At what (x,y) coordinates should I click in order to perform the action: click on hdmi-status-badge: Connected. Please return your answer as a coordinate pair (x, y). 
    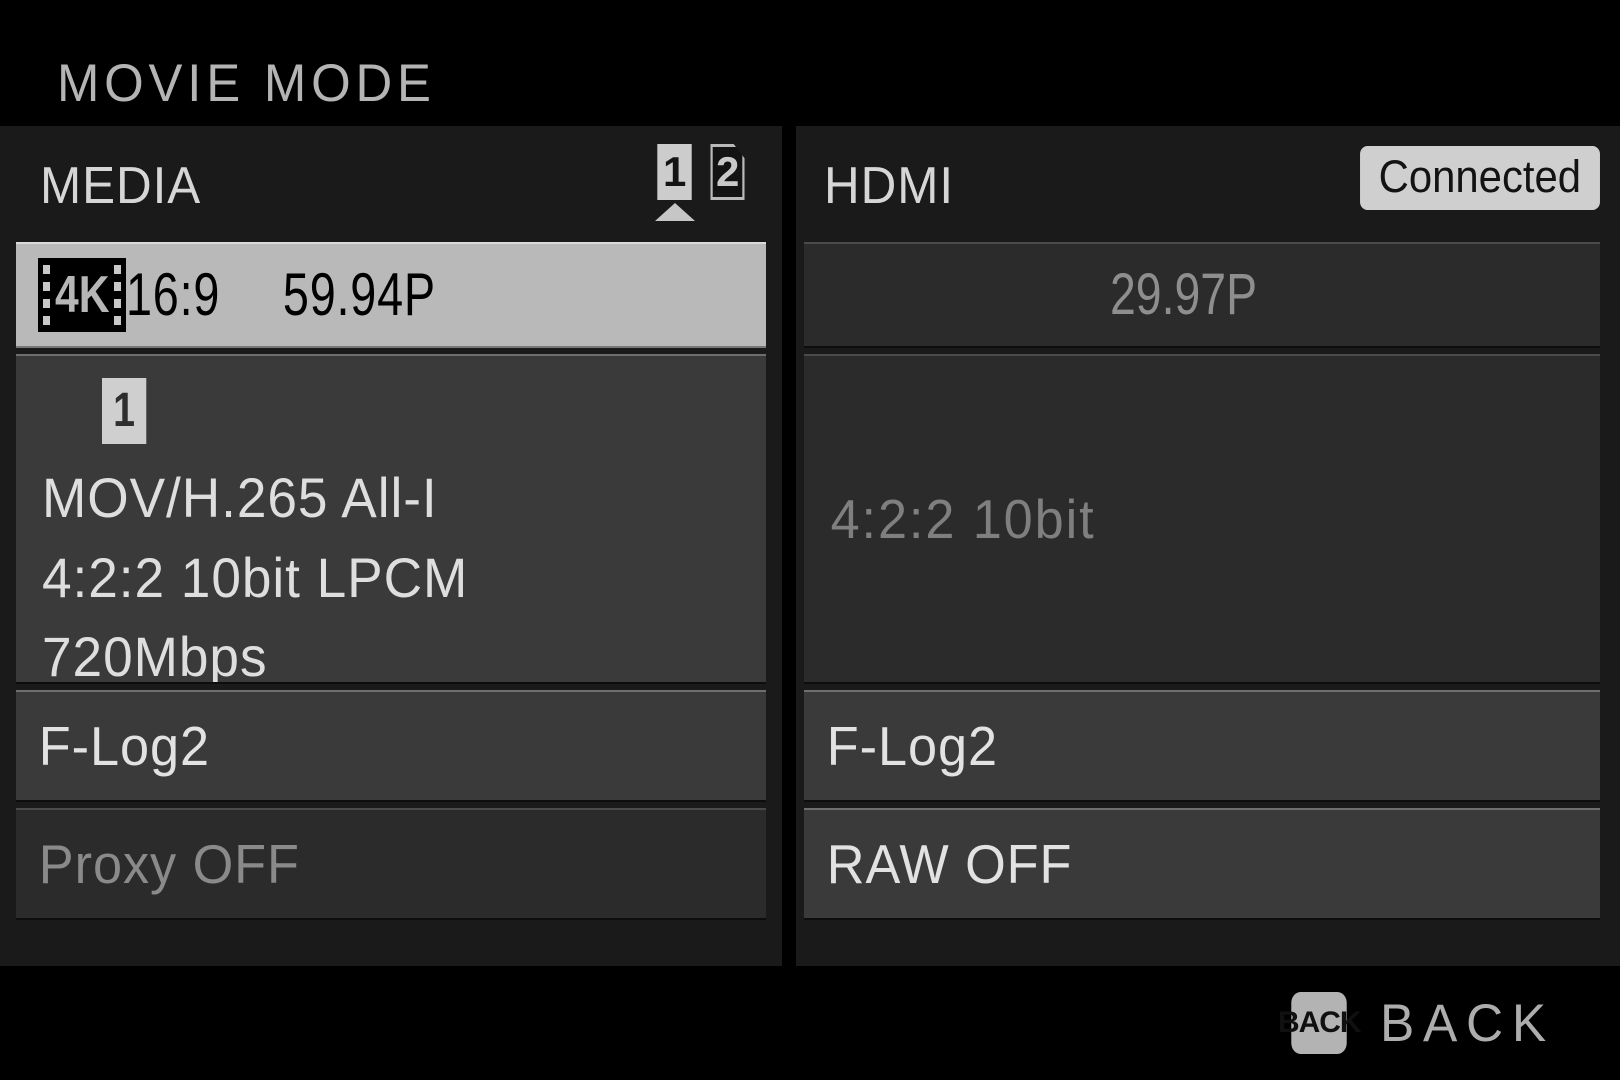
    Looking at the image, I should click on (1480, 178).